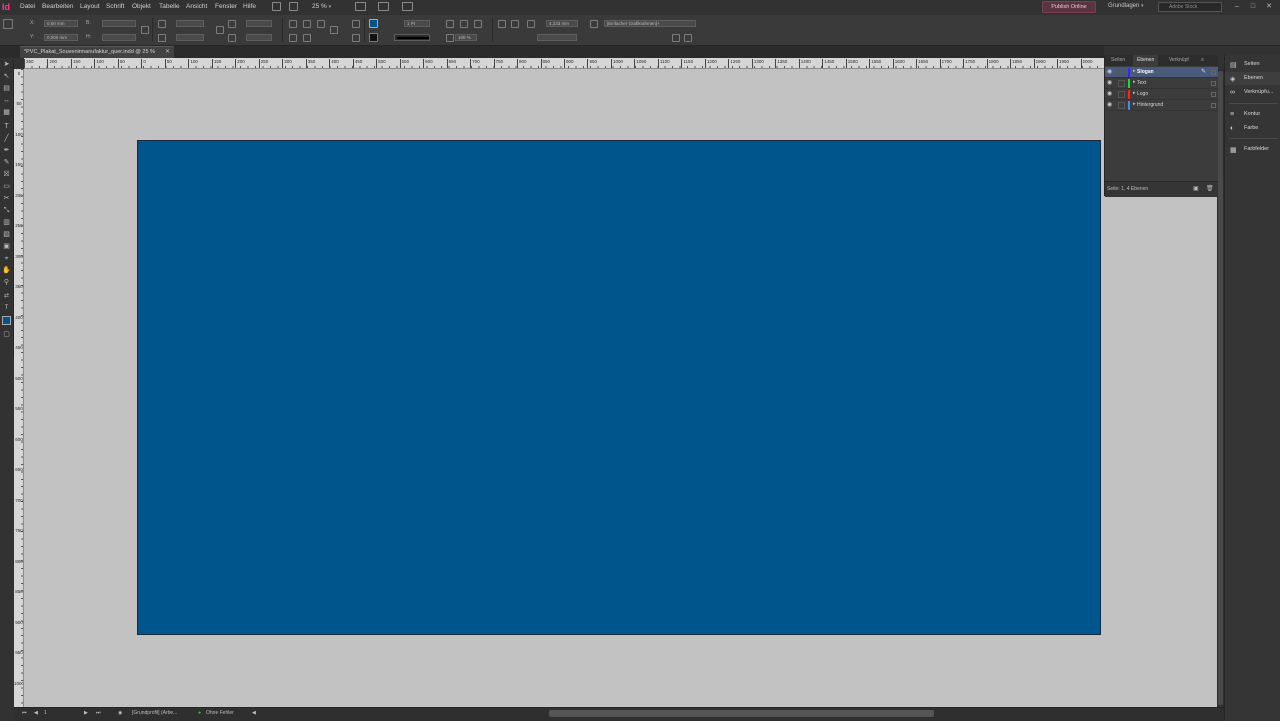  I want to click on panel-menu-icon, so click(688, 38).